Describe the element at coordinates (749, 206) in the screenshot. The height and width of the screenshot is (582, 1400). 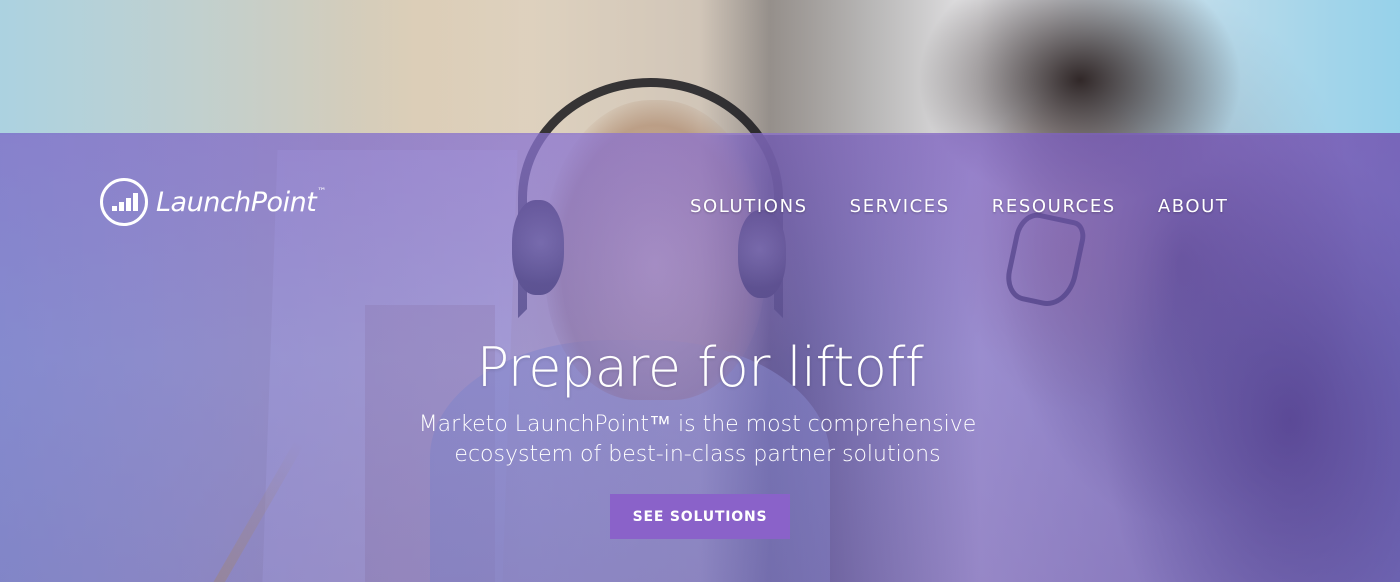
I see `nav-item-solutions: SOLUTIONS` at that location.